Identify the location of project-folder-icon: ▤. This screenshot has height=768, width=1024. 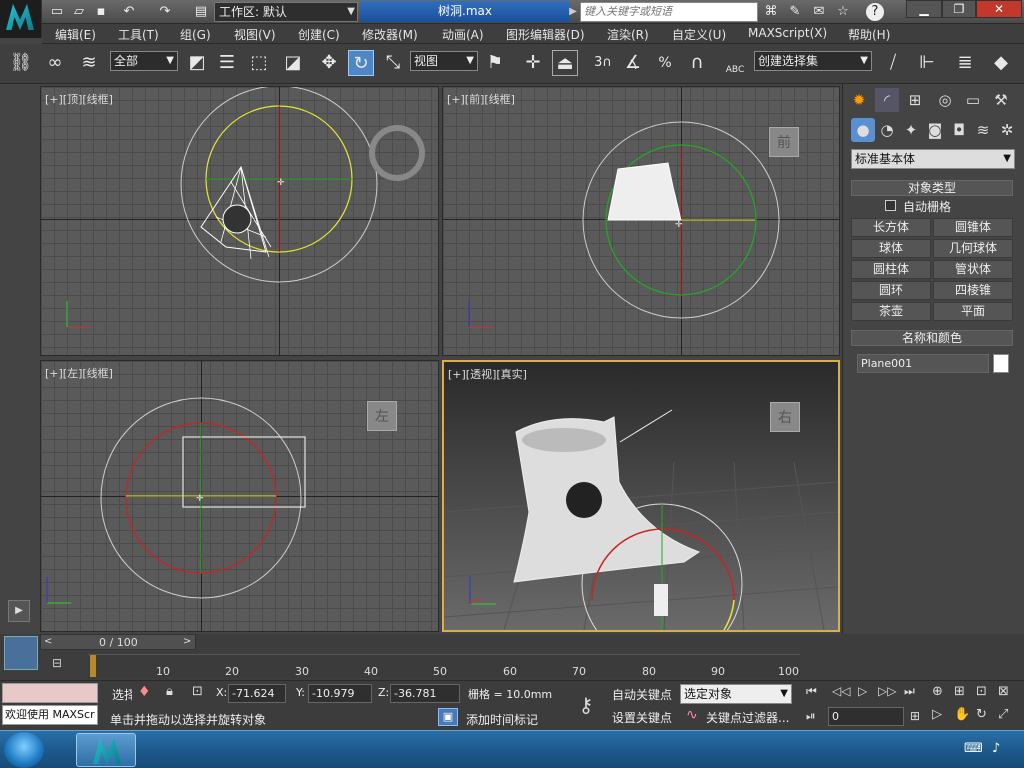
(201, 12).